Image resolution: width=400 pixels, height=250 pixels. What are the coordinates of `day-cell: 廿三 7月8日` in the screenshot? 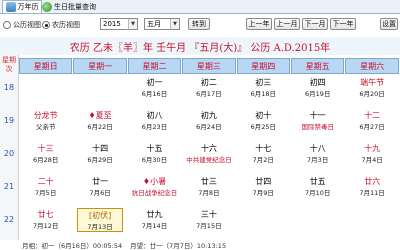 It's located at (209, 187).